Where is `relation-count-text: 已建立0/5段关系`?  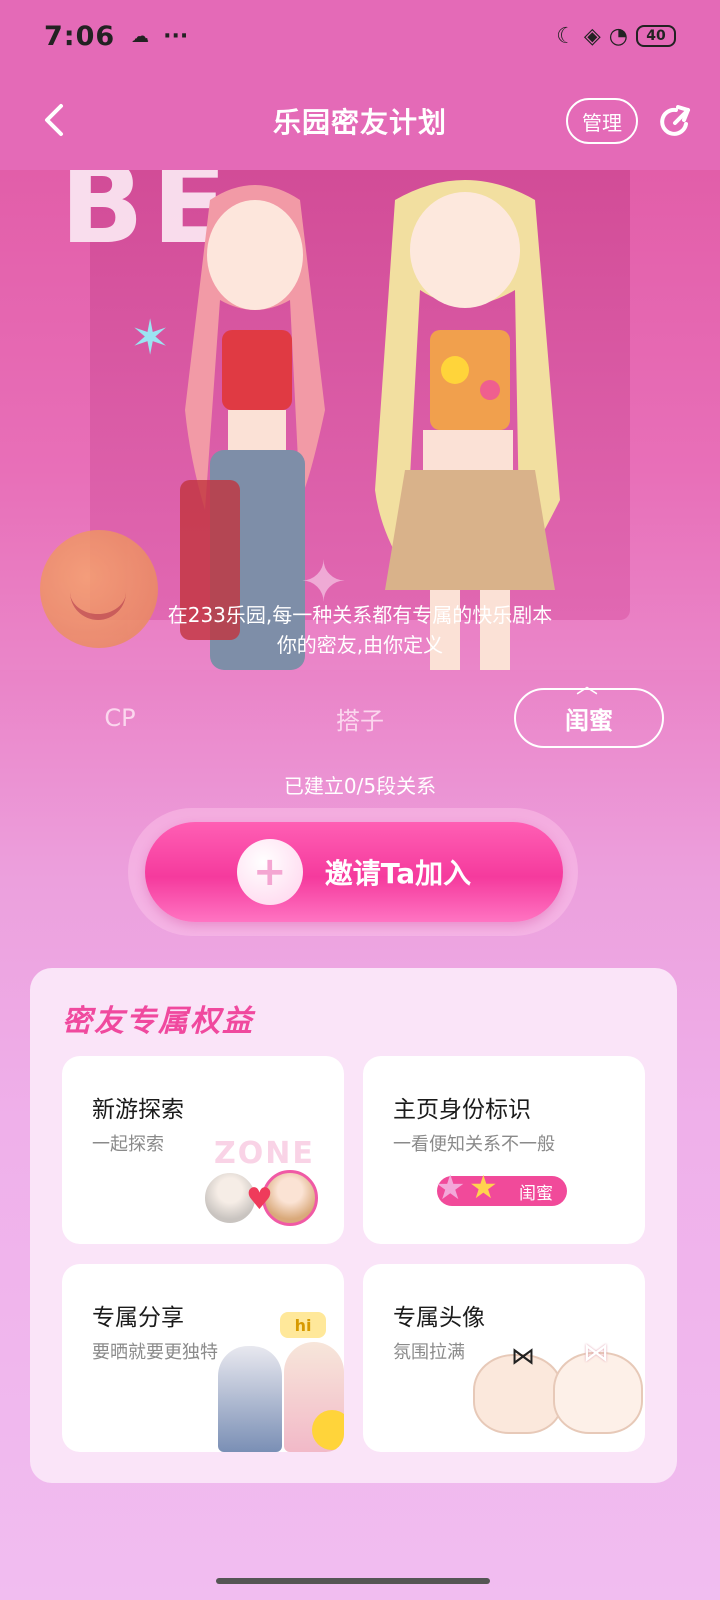 relation-count-text: 已建立0/5段关系 is located at coordinates (360, 786).